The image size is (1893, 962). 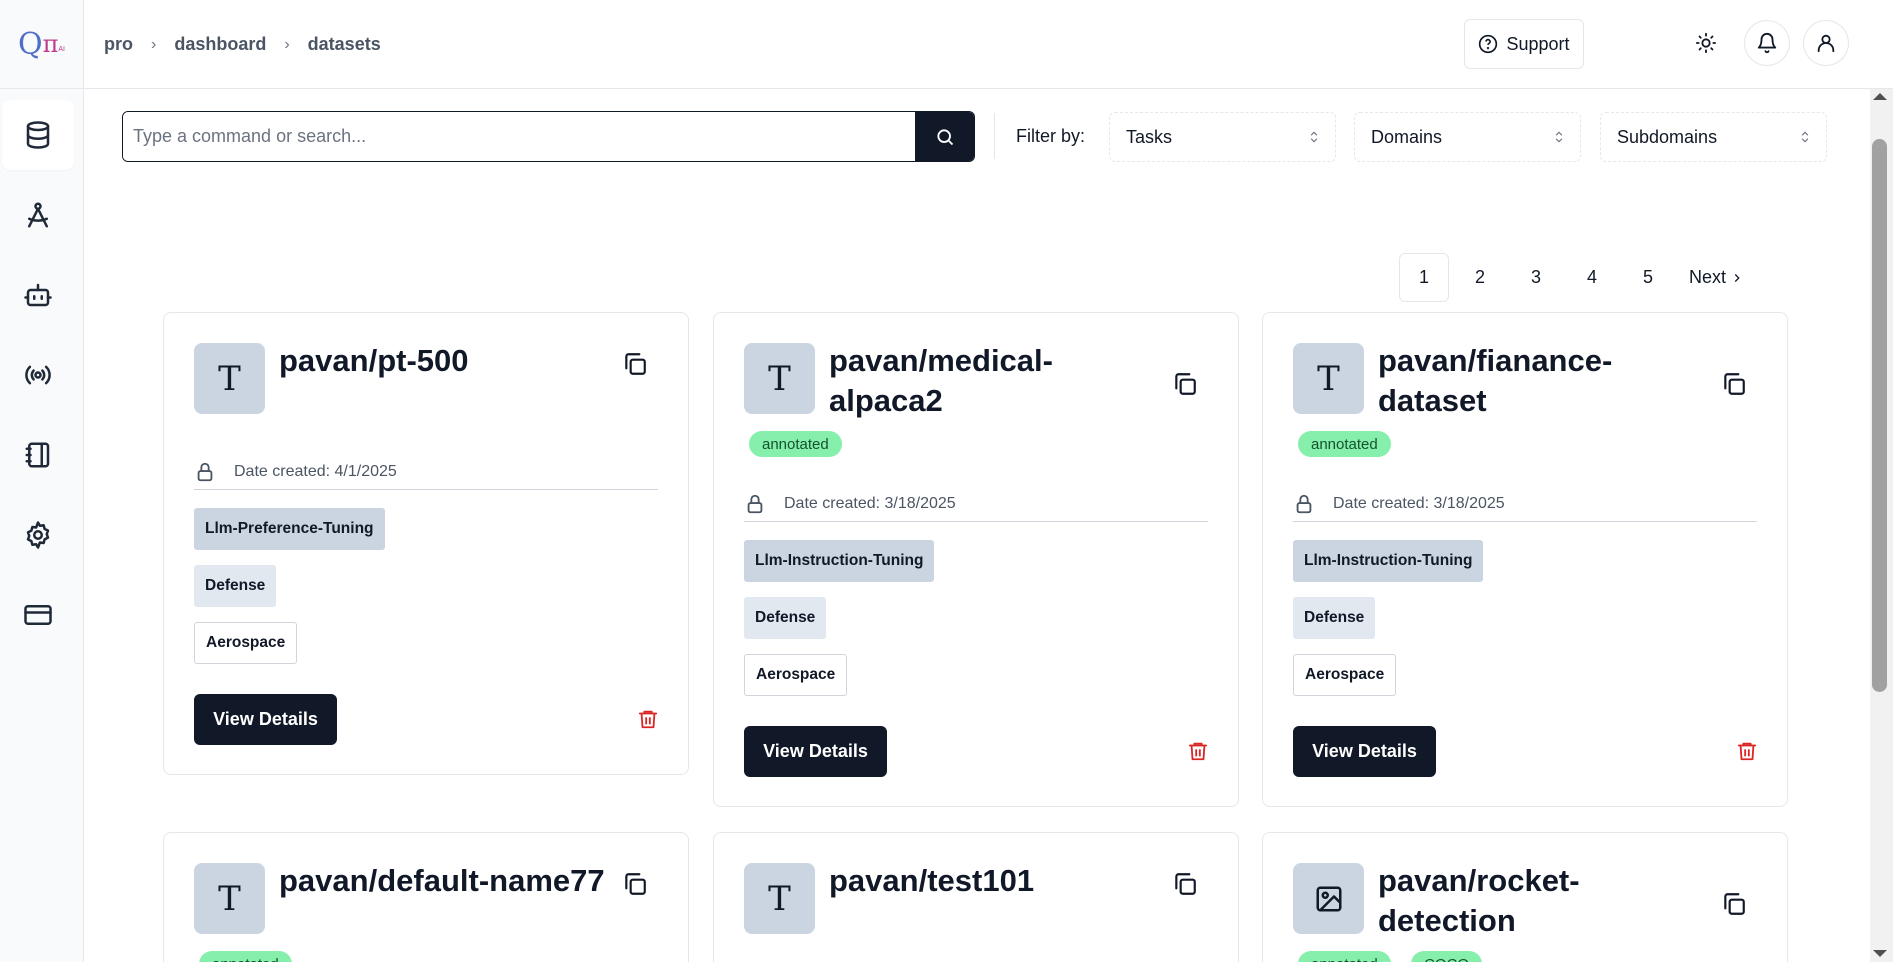 I want to click on chevron-right-icon, so click(x=1737, y=277).